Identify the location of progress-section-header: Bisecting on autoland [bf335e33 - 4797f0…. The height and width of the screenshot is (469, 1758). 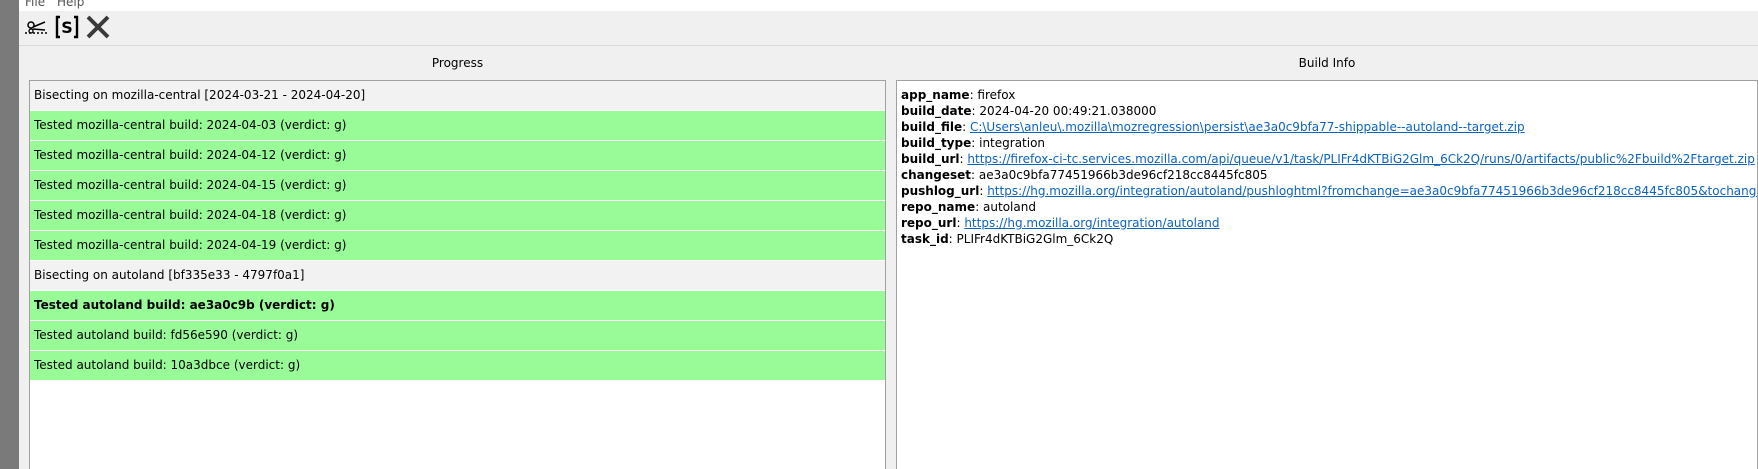
(457, 276).